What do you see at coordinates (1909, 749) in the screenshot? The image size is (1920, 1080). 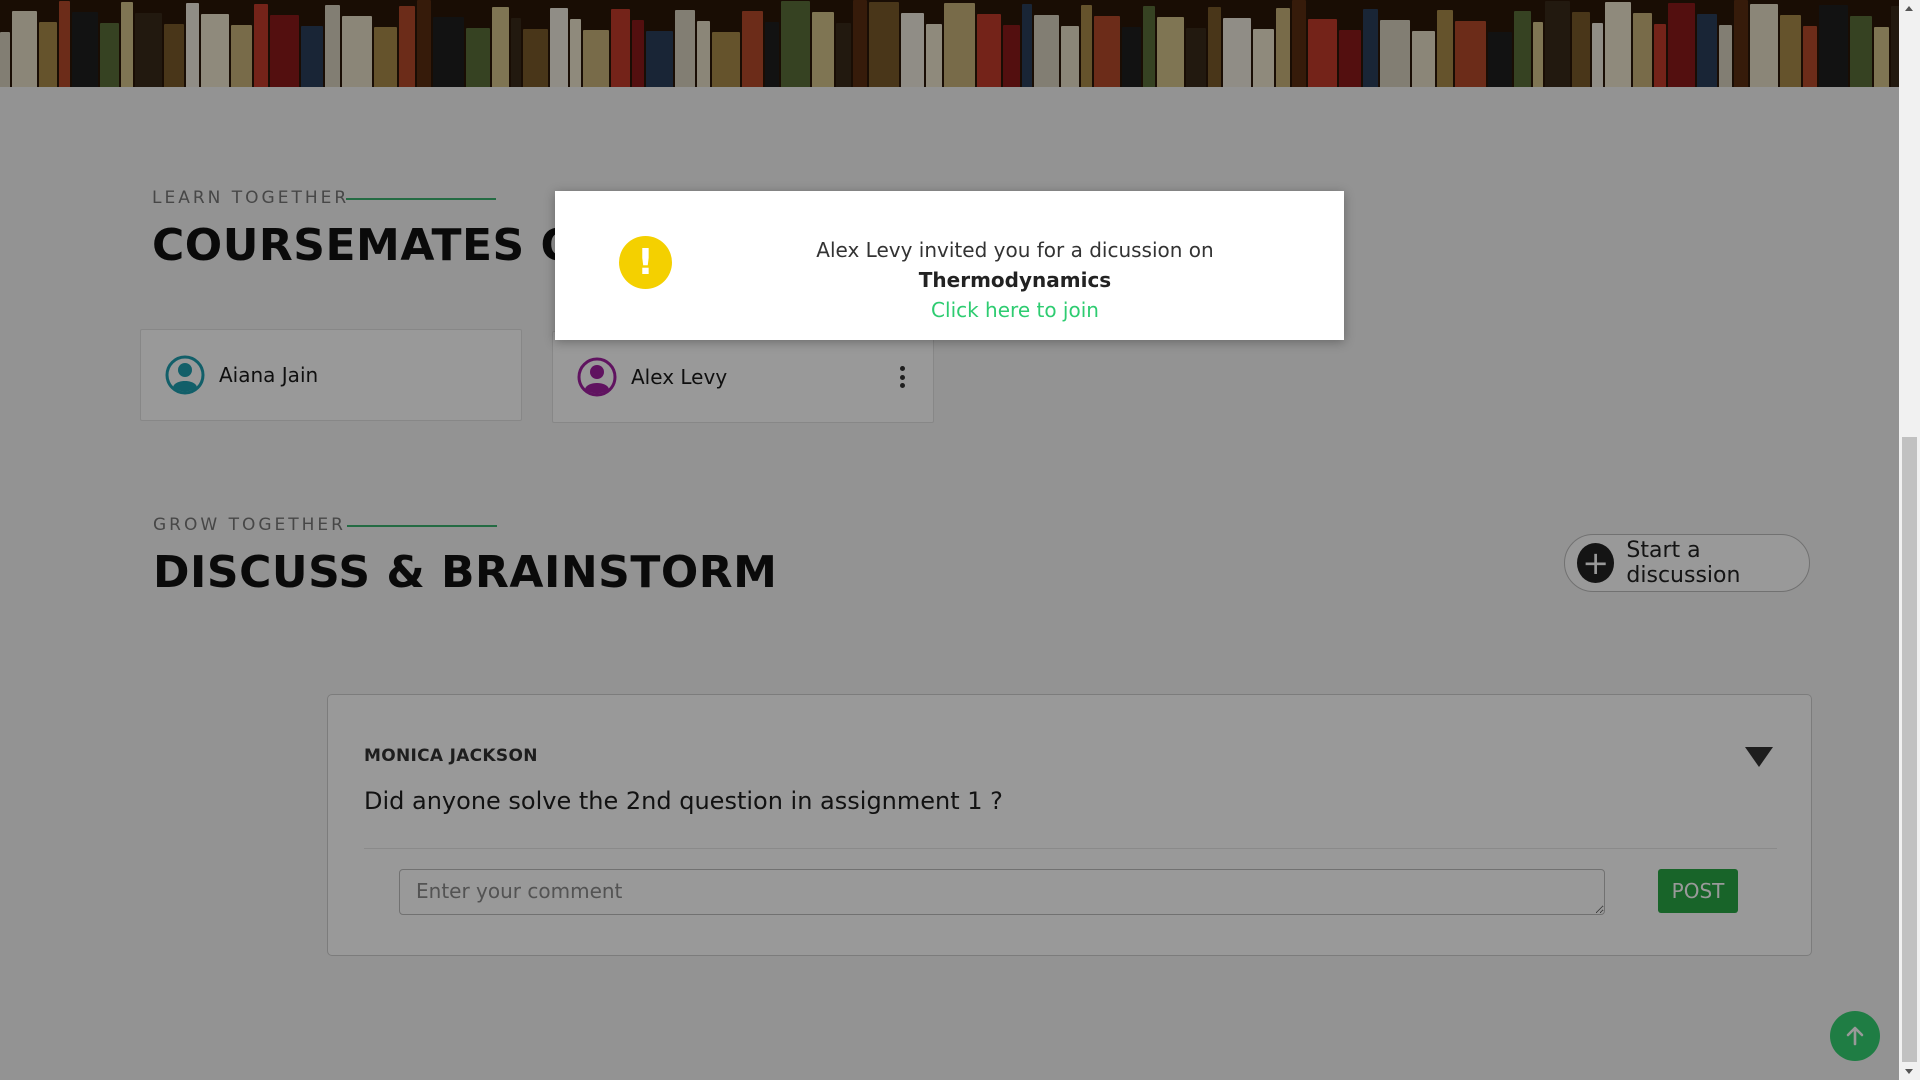 I see `scrollbar-thumb` at bounding box center [1909, 749].